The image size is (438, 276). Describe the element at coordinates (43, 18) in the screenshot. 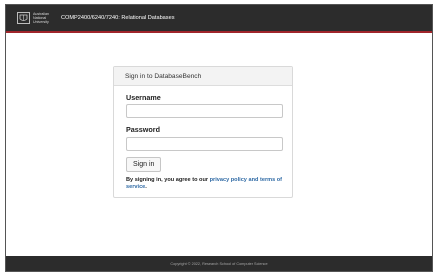

I see `logo-wordmark: Australian National University` at that location.